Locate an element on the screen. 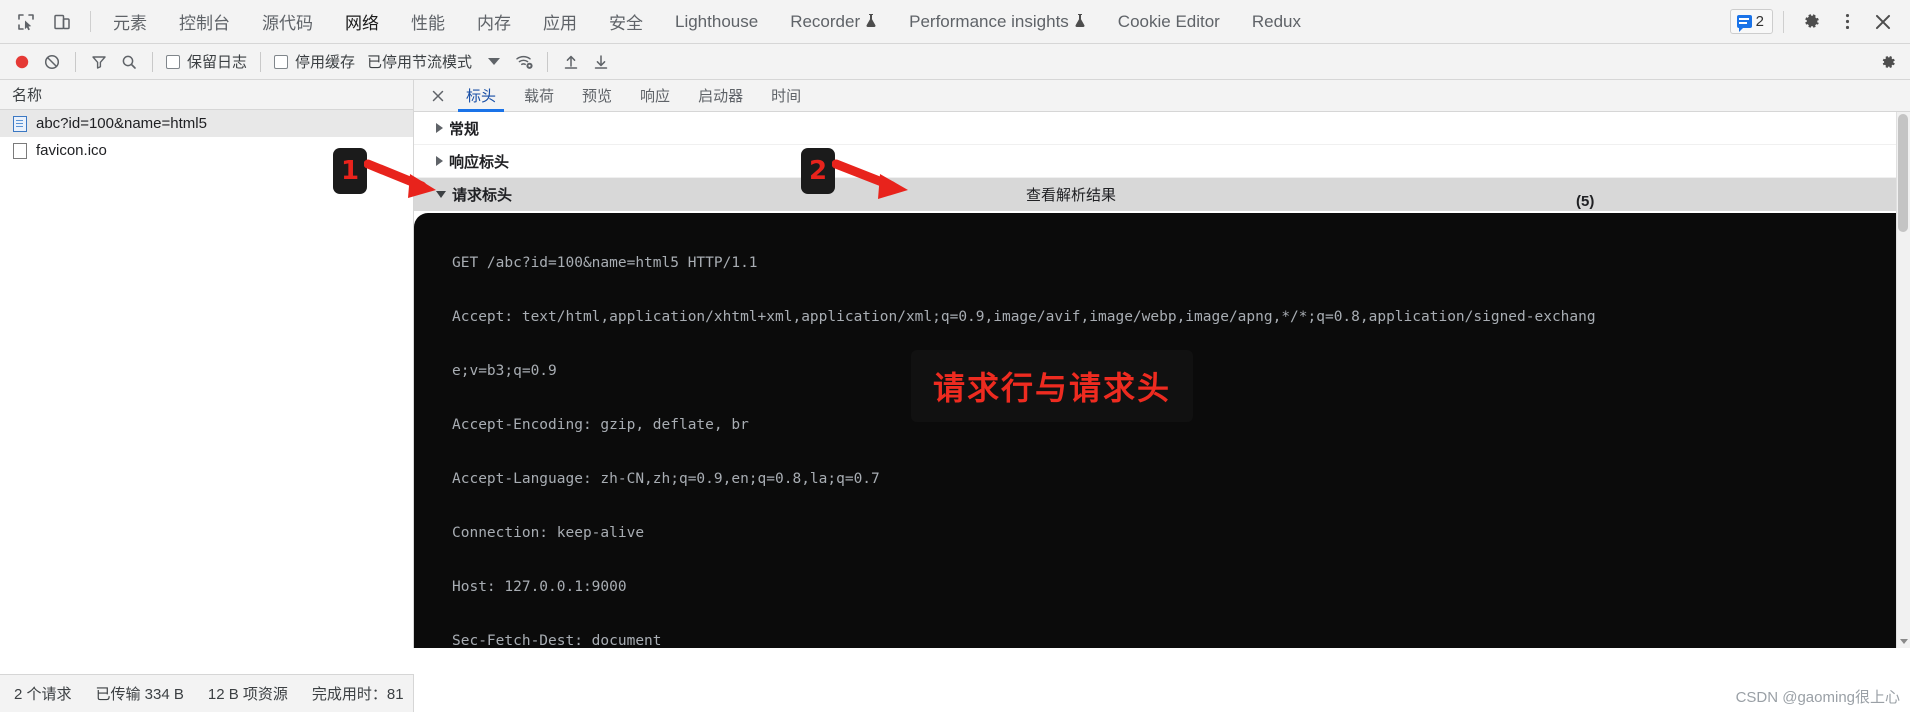  tab-lighthouse: Lighthouse is located at coordinates (716, 21).